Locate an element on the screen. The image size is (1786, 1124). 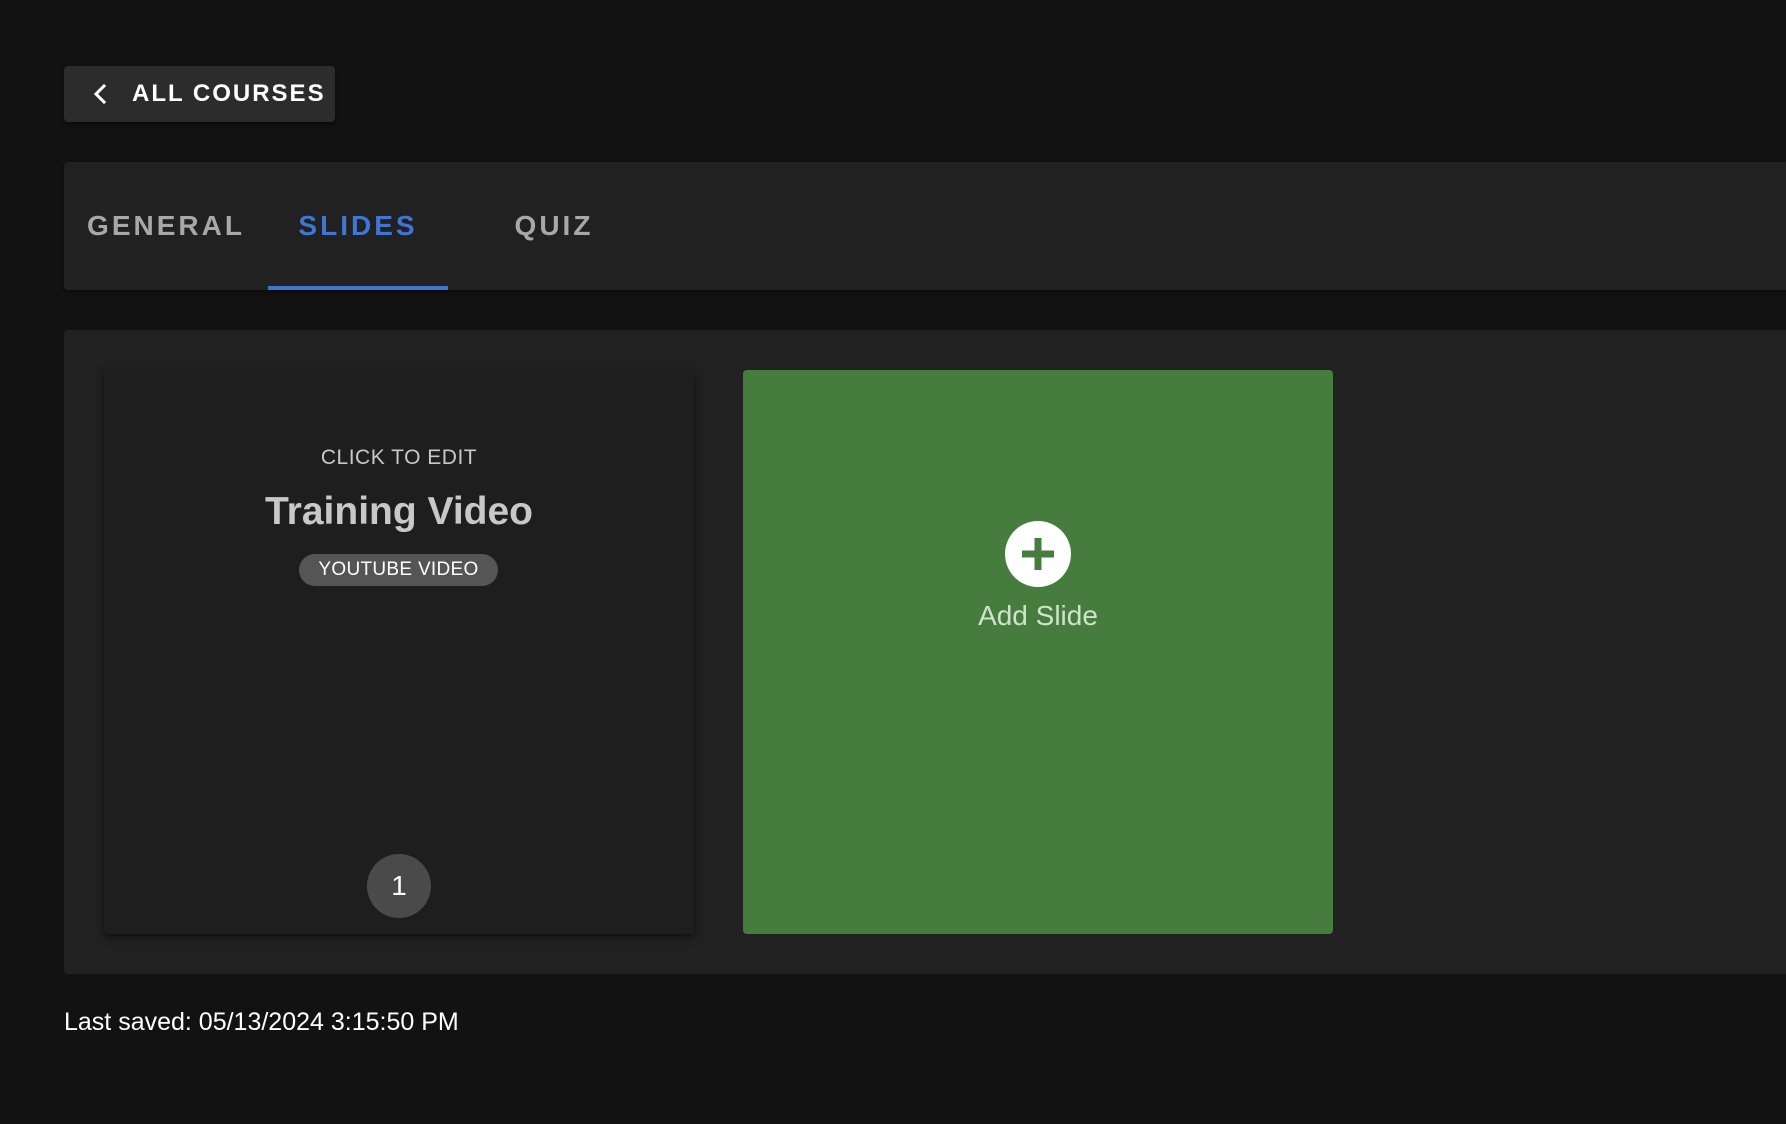
slide-title: Training Video is located at coordinates (399, 511).